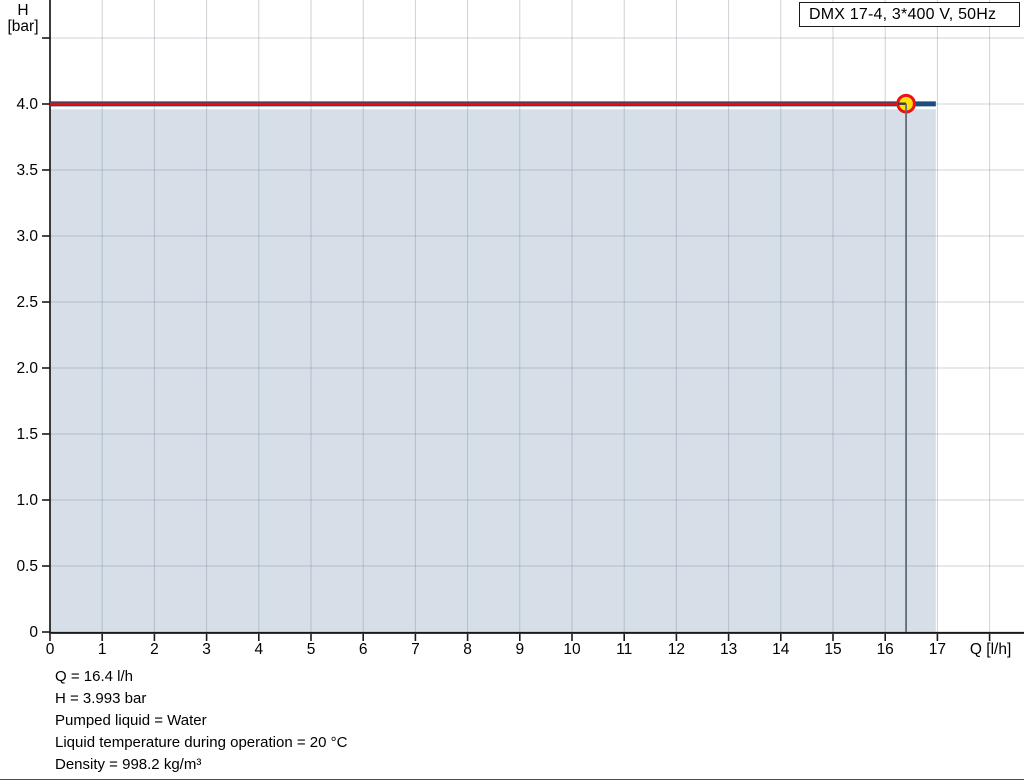 The image size is (1024, 781). I want to click on x-tick-label: 0, so click(50, 649).